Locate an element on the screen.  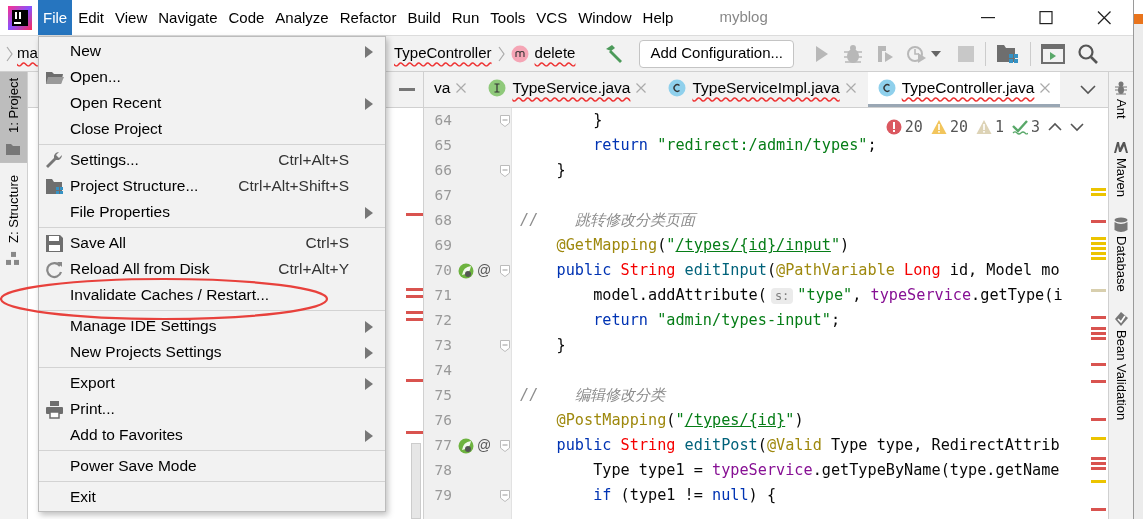
menu-item: Build is located at coordinates (424, 17).